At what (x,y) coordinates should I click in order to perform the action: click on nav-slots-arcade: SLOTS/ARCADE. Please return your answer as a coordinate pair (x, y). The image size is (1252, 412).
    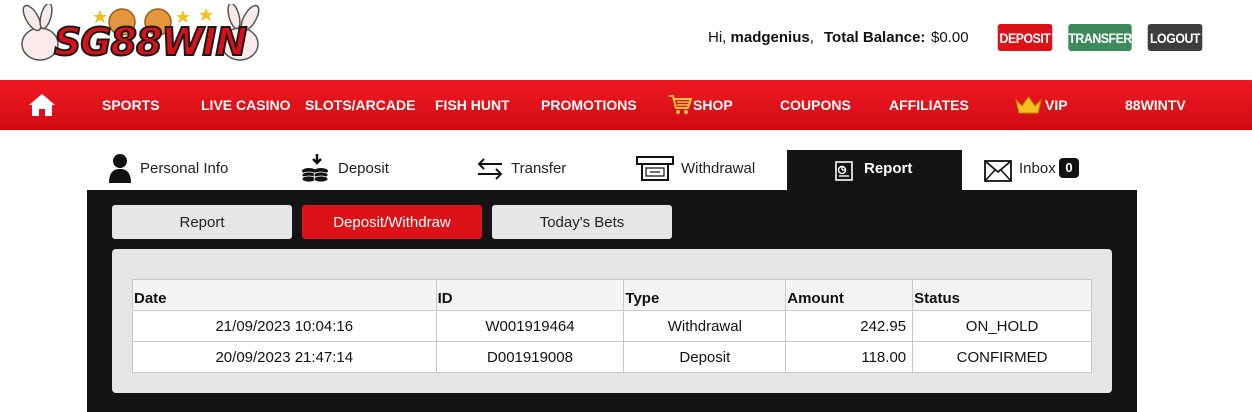
    Looking at the image, I should click on (360, 105).